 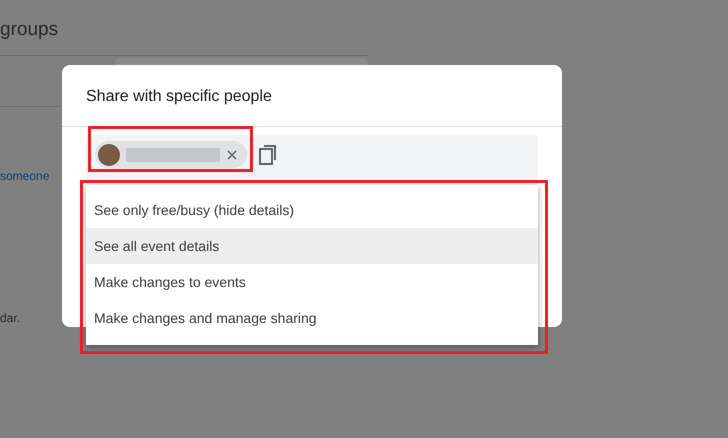 I want to click on menu-item: See all event details, so click(x=312, y=246).